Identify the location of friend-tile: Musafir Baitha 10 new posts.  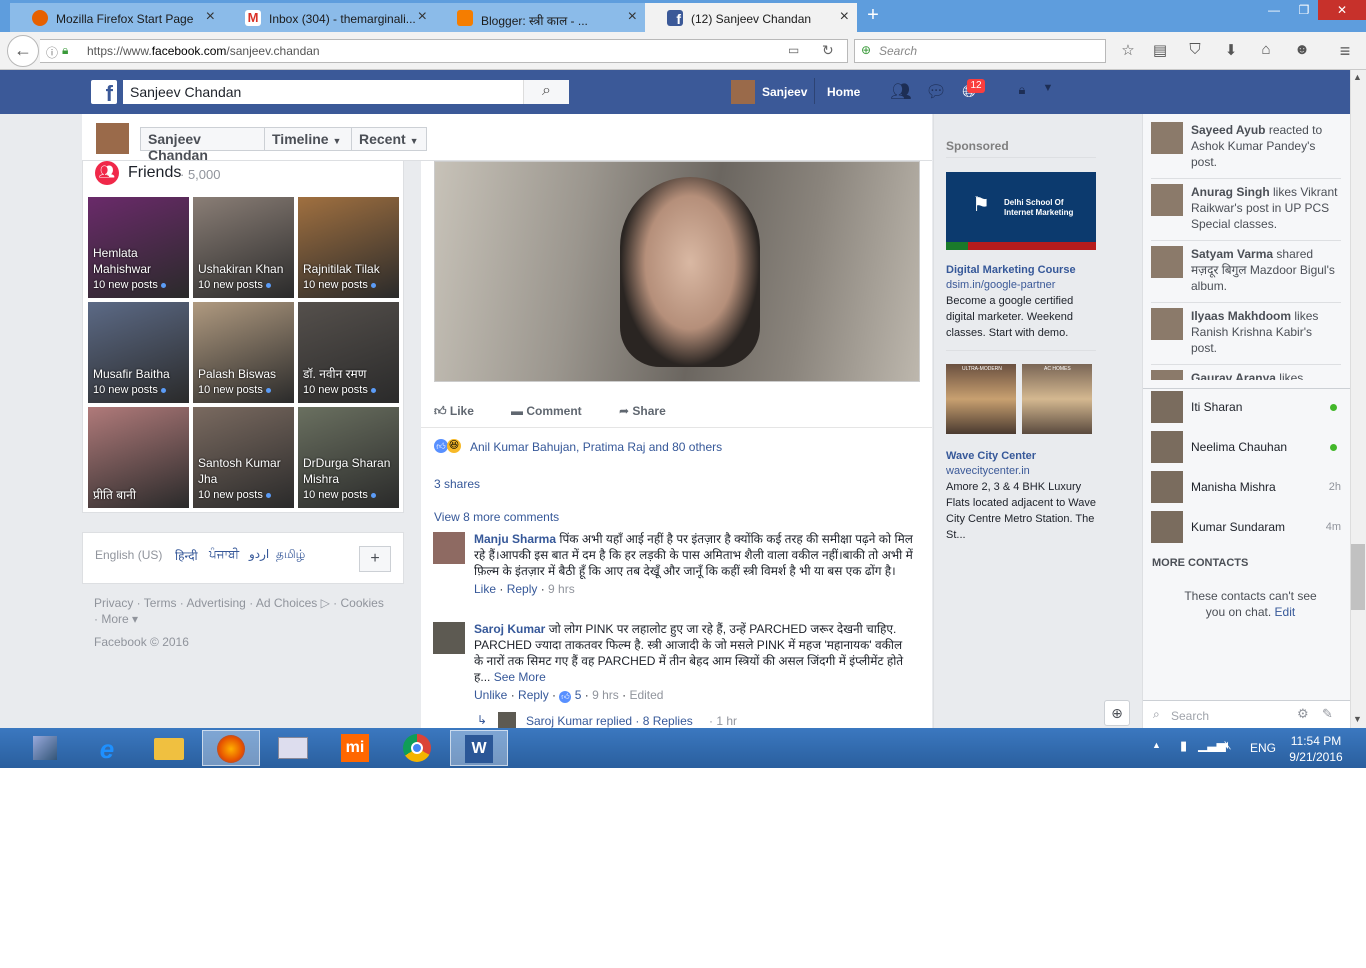
(138, 352).